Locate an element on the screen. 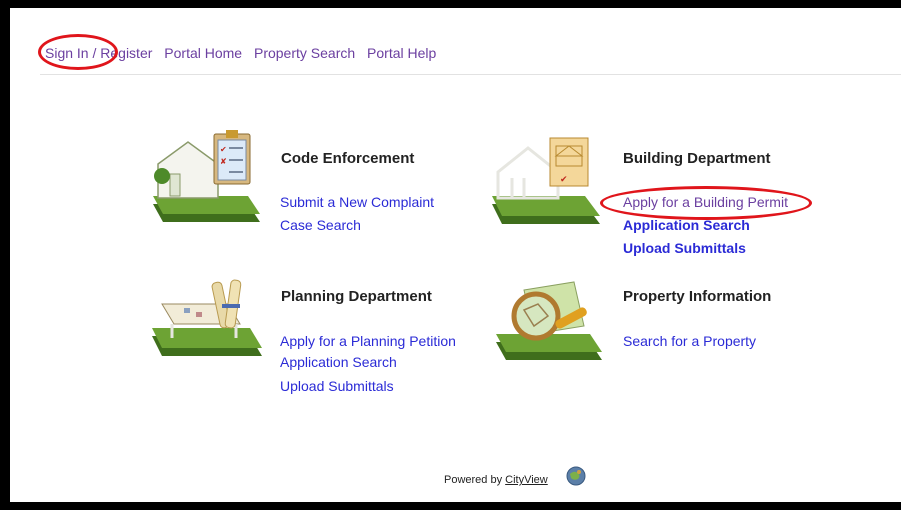 The image size is (901, 510). magnifier-map-icon is located at coordinates (549, 320).